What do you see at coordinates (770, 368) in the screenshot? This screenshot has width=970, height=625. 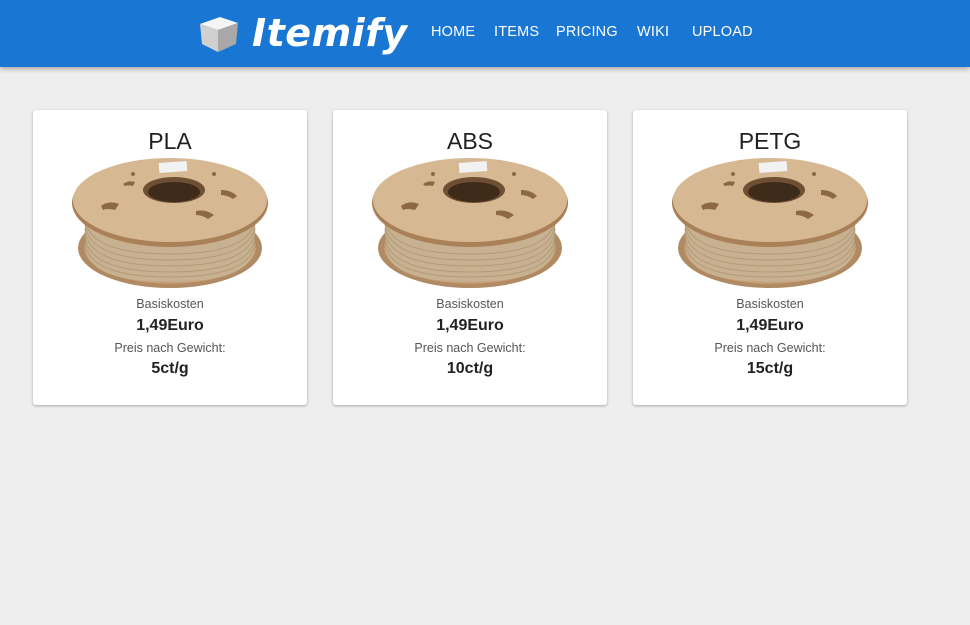 I see `weight-price-value: 15ct/g` at bounding box center [770, 368].